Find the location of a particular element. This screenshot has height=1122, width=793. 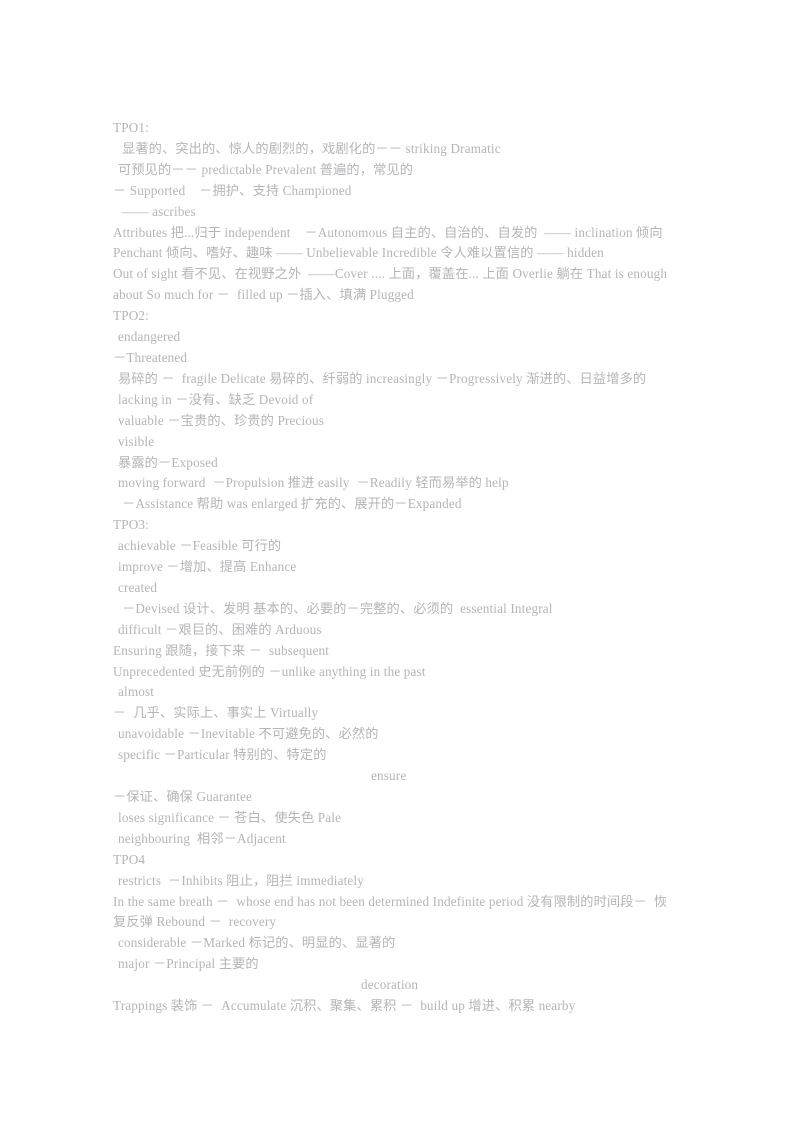

section-heading: TPO1: is located at coordinates (131, 127).